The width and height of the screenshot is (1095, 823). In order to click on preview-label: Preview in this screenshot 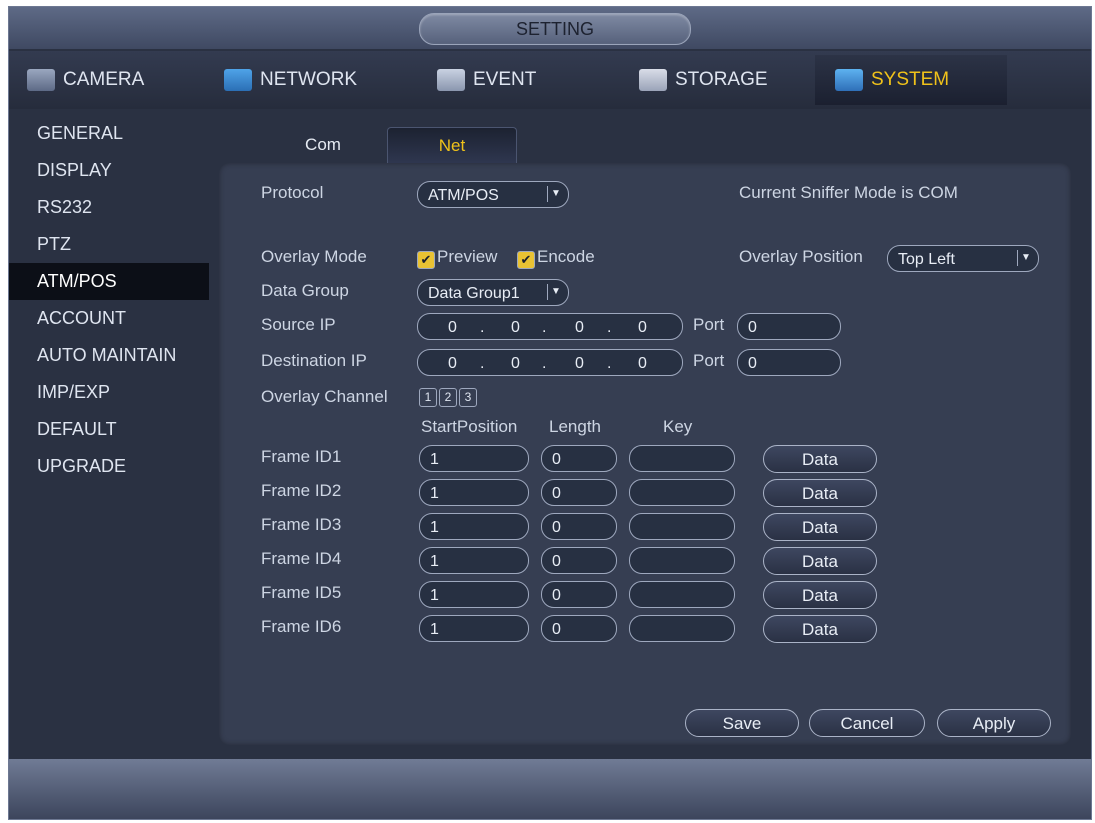, I will do `click(467, 256)`.